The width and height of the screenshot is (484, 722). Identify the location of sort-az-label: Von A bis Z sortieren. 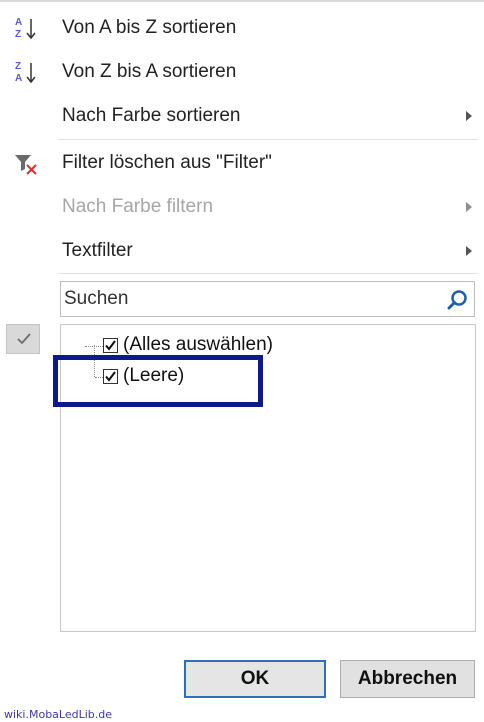
(149, 27).